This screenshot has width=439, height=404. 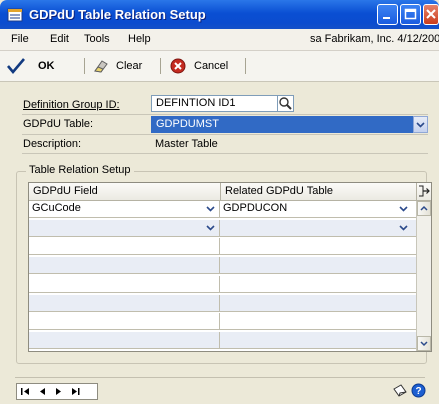 I want to click on last-record-icon, so click(x=75, y=391).